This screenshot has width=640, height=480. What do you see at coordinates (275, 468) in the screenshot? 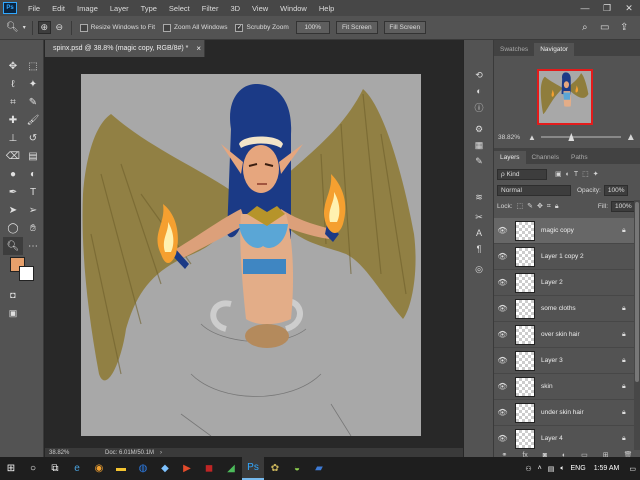
I see `app-yellow-icon: ✿` at bounding box center [275, 468].